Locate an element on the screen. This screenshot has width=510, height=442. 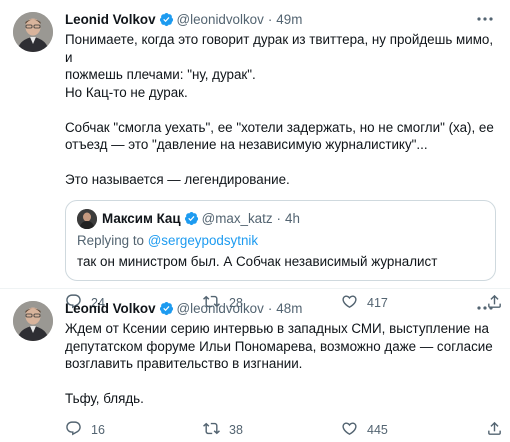
like-button: 445 is located at coordinates (364, 430).